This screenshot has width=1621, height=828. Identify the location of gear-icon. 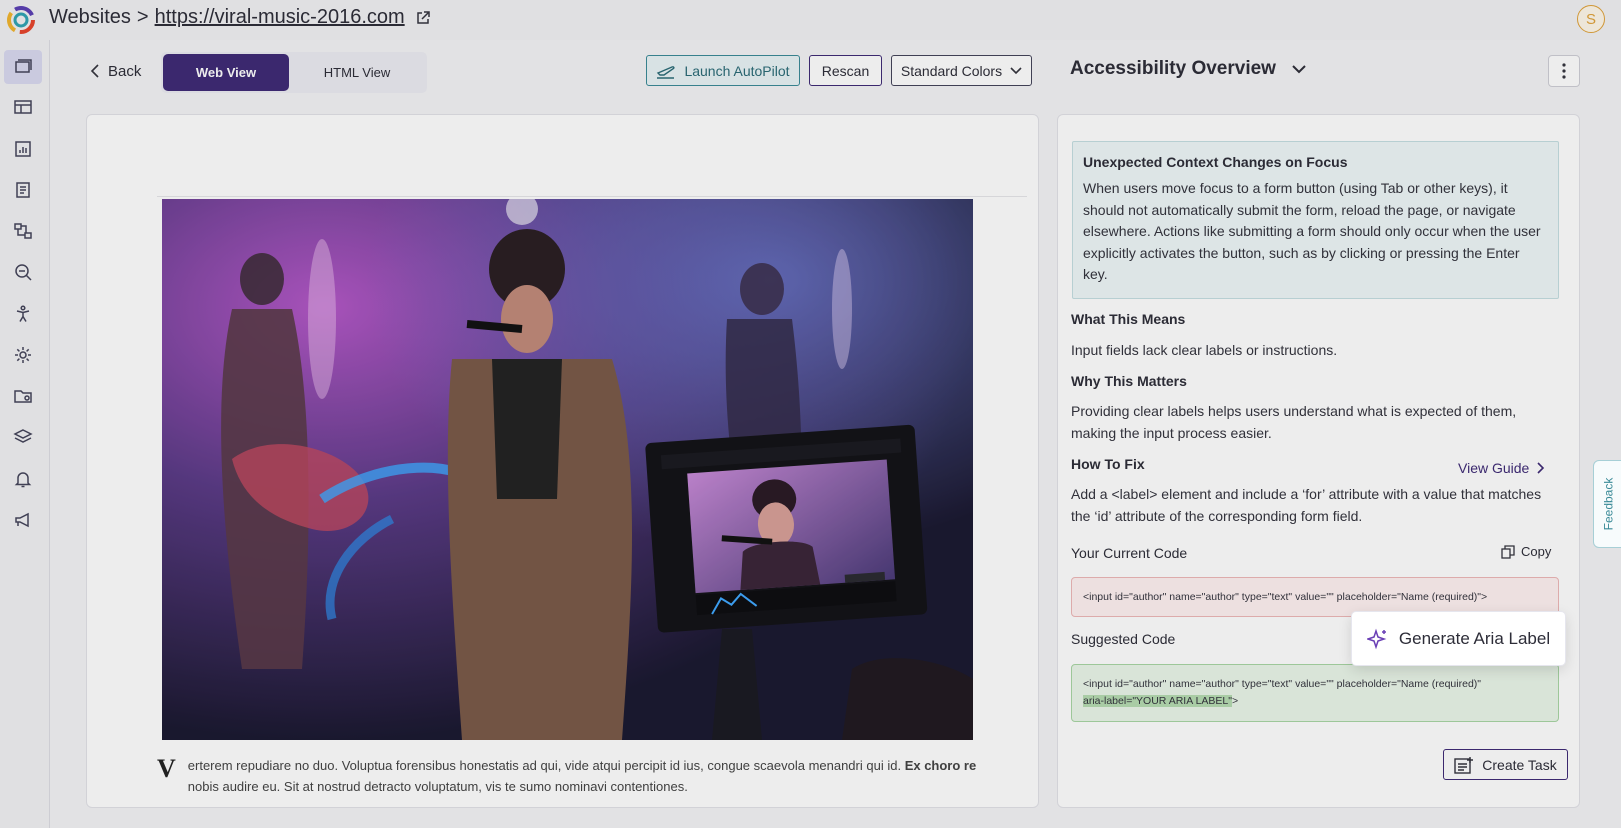
(23, 355).